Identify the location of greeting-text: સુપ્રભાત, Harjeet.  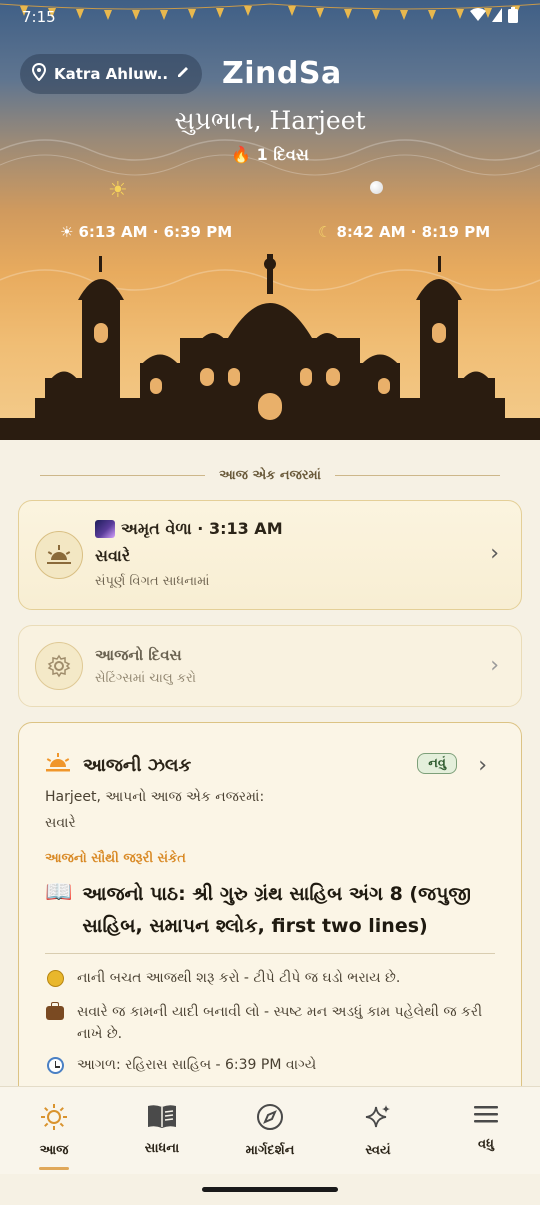
(270, 120).